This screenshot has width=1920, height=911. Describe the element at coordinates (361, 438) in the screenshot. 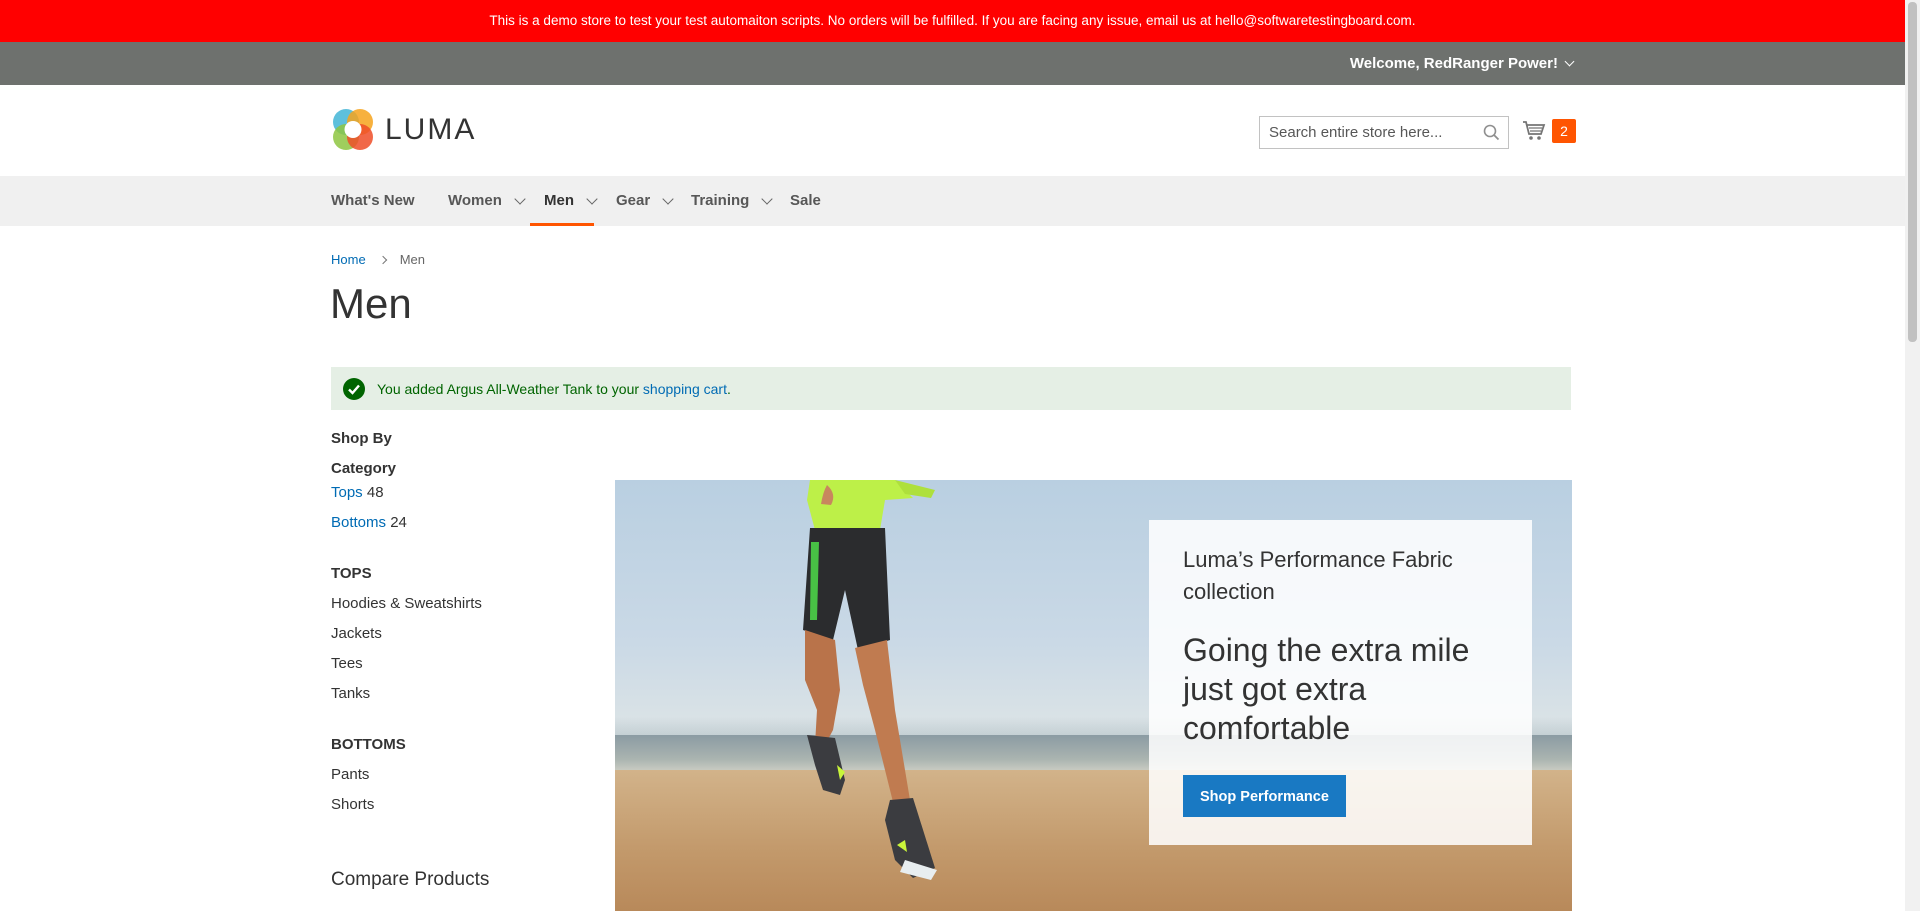

I see `shop-by-title: Shop By` at that location.